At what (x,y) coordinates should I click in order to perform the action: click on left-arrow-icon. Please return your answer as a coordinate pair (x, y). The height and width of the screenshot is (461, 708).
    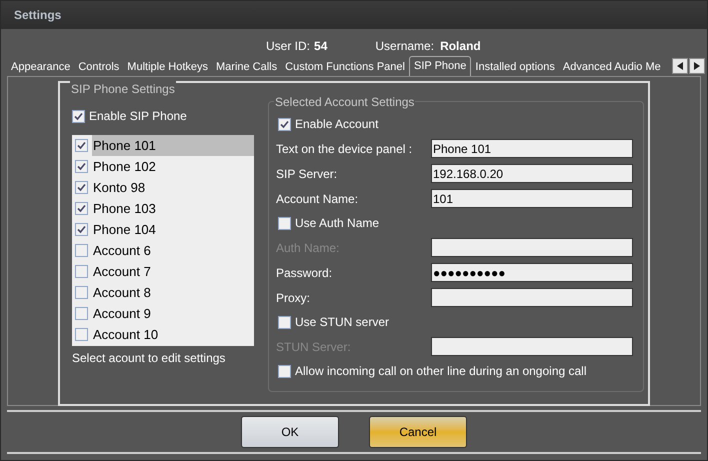
    Looking at the image, I should click on (680, 66).